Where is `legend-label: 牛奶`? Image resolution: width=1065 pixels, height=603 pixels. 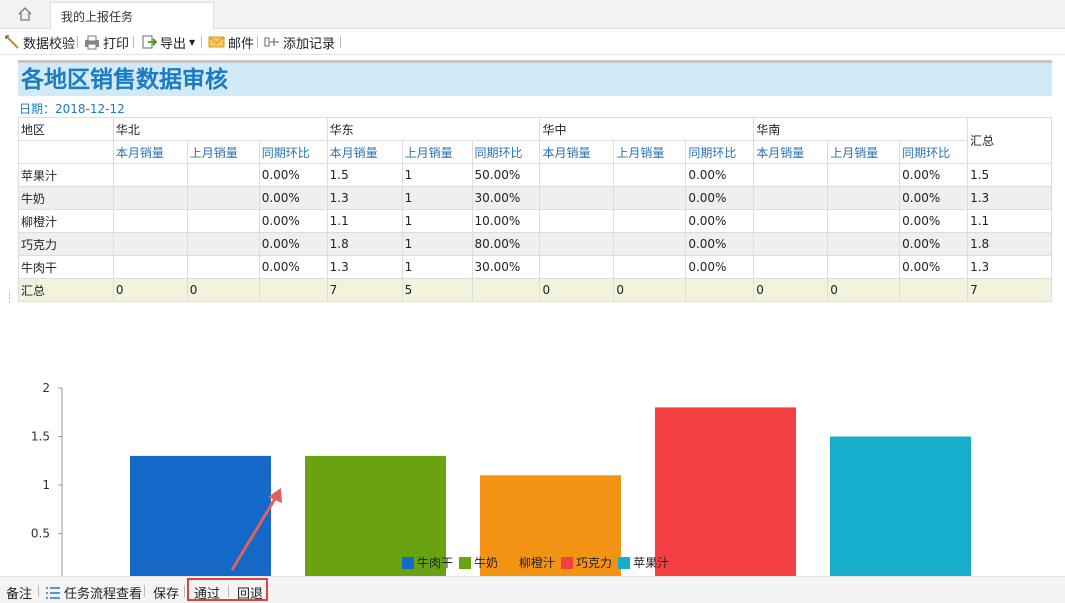 legend-label: 牛奶 is located at coordinates (486, 563).